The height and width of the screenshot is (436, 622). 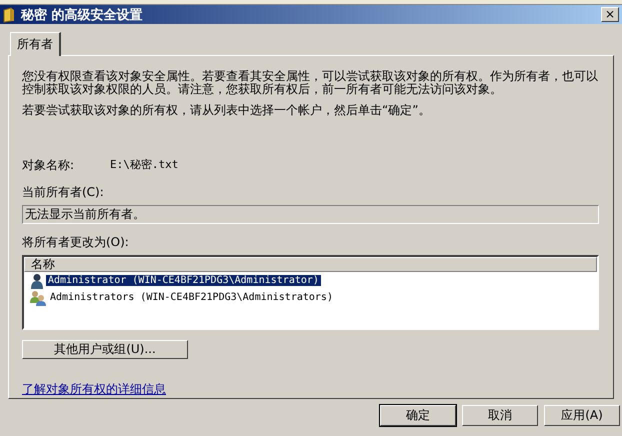 What do you see at coordinates (49, 165) in the screenshot?
I see `field-label: 对象名称:` at bounding box center [49, 165].